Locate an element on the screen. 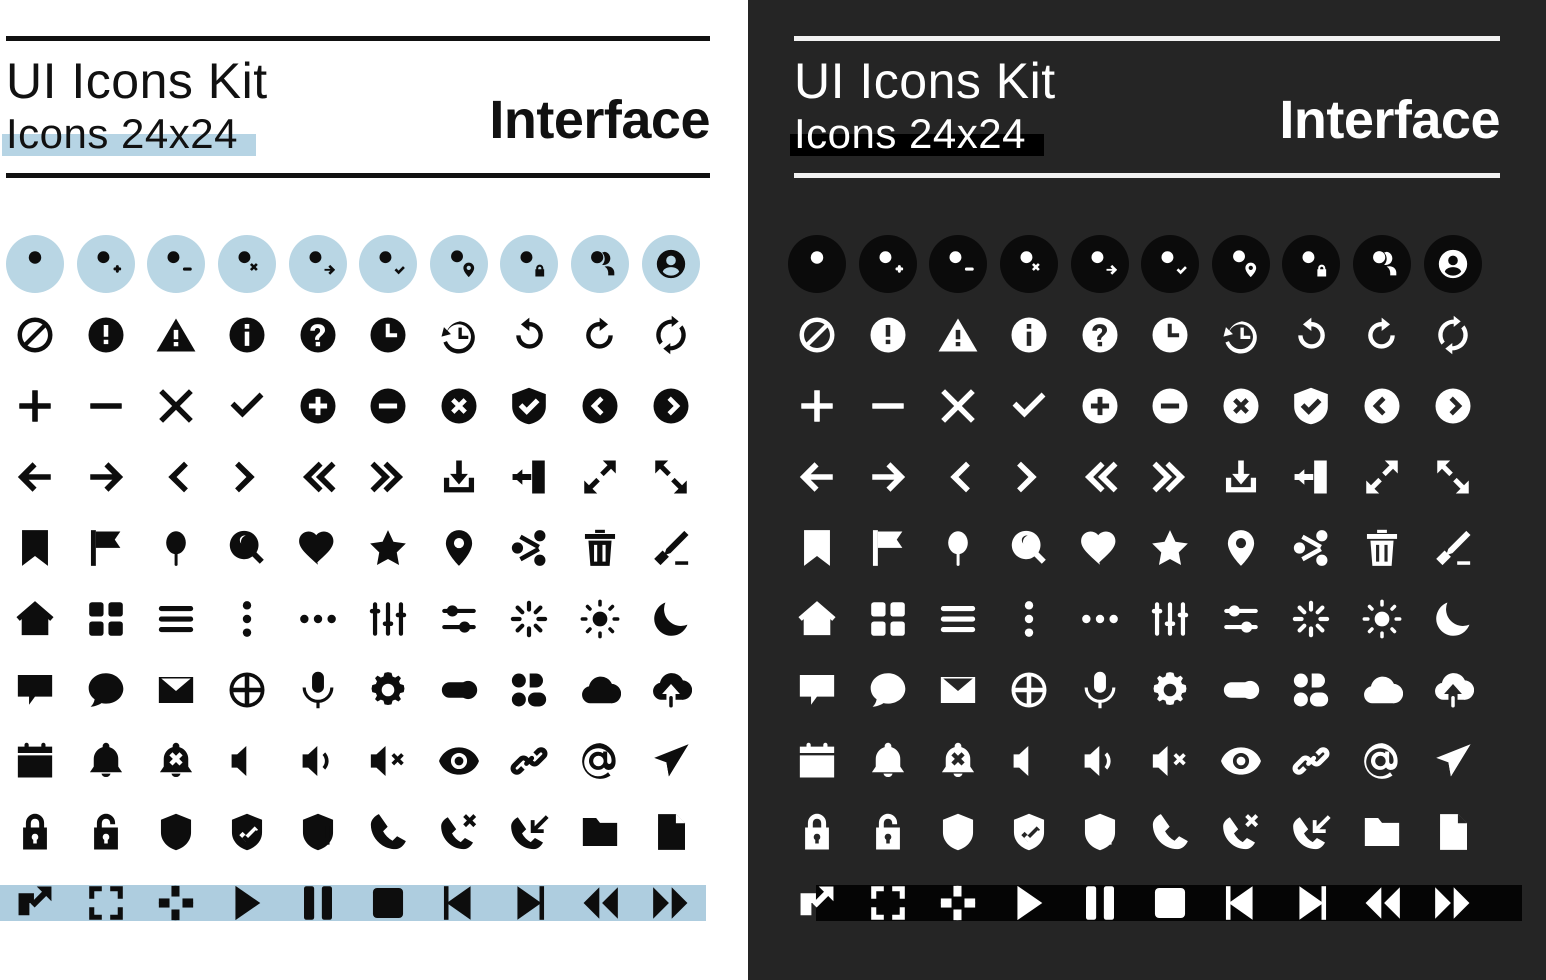 This screenshot has height=980, width=1546. folder-icon is located at coordinates (1382, 832).